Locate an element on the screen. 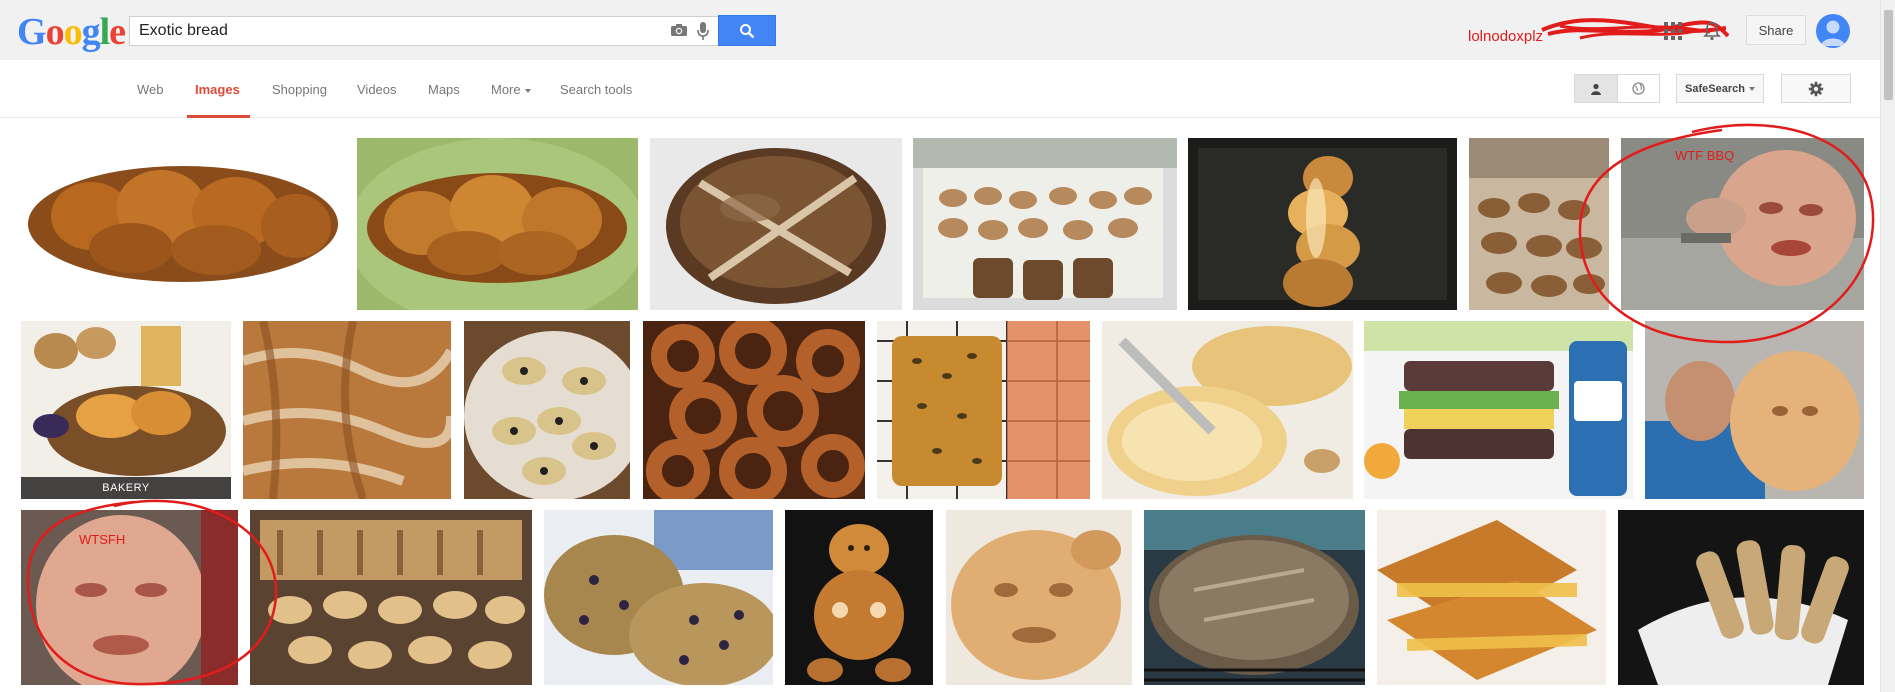  avatar is located at coordinates (1833, 31).